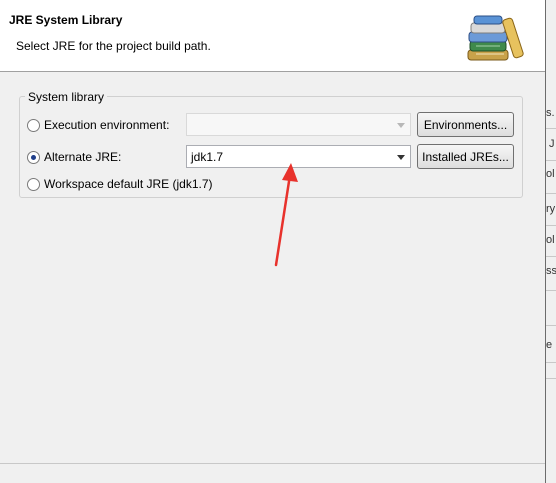 Image resolution: width=556 pixels, height=483 pixels. I want to click on radio-workspace-default-jre: Workspace default JRE (jdk1.7), so click(120, 184).